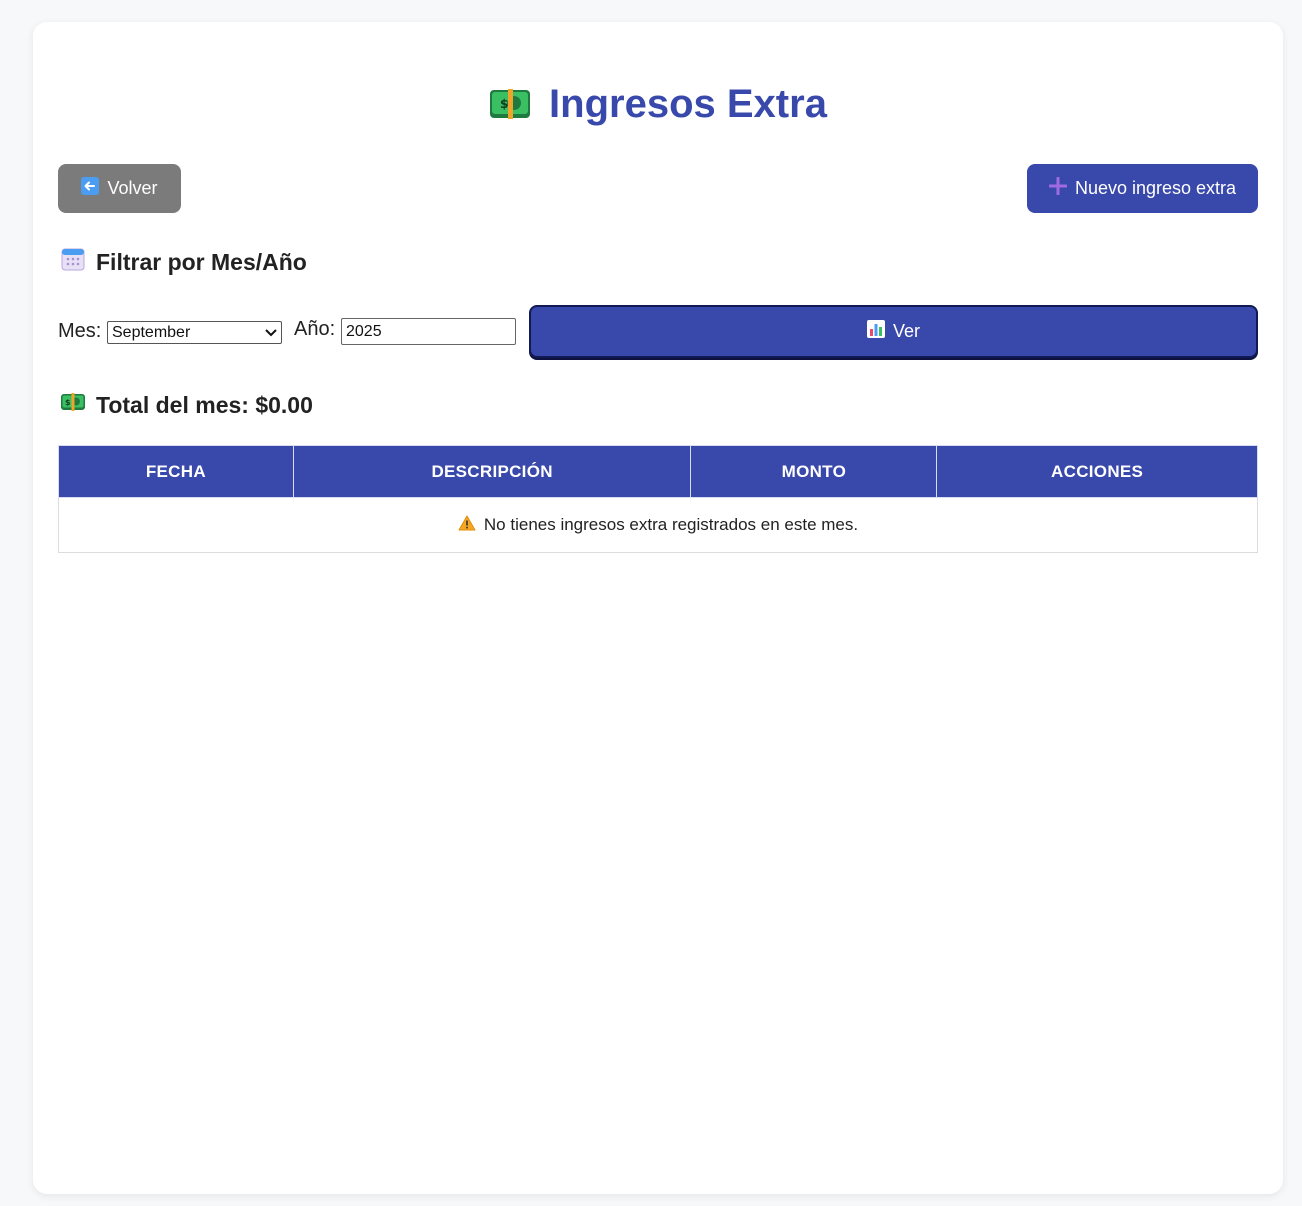 Image resolution: width=1302 pixels, height=1206 pixels. What do you see at coordinates (271, 333) in the screenshot?
I see `chevron-down-icon` at bounding box center [271, 333].